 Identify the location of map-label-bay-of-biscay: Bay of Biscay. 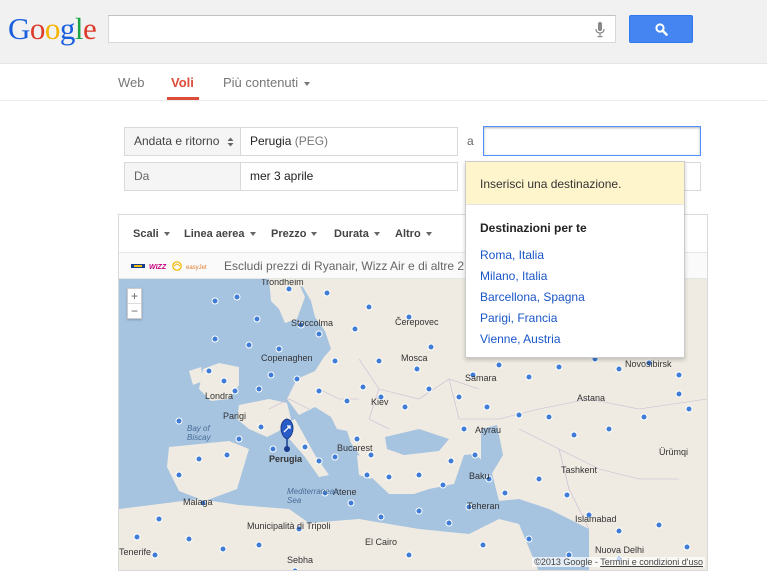
(199, 433).